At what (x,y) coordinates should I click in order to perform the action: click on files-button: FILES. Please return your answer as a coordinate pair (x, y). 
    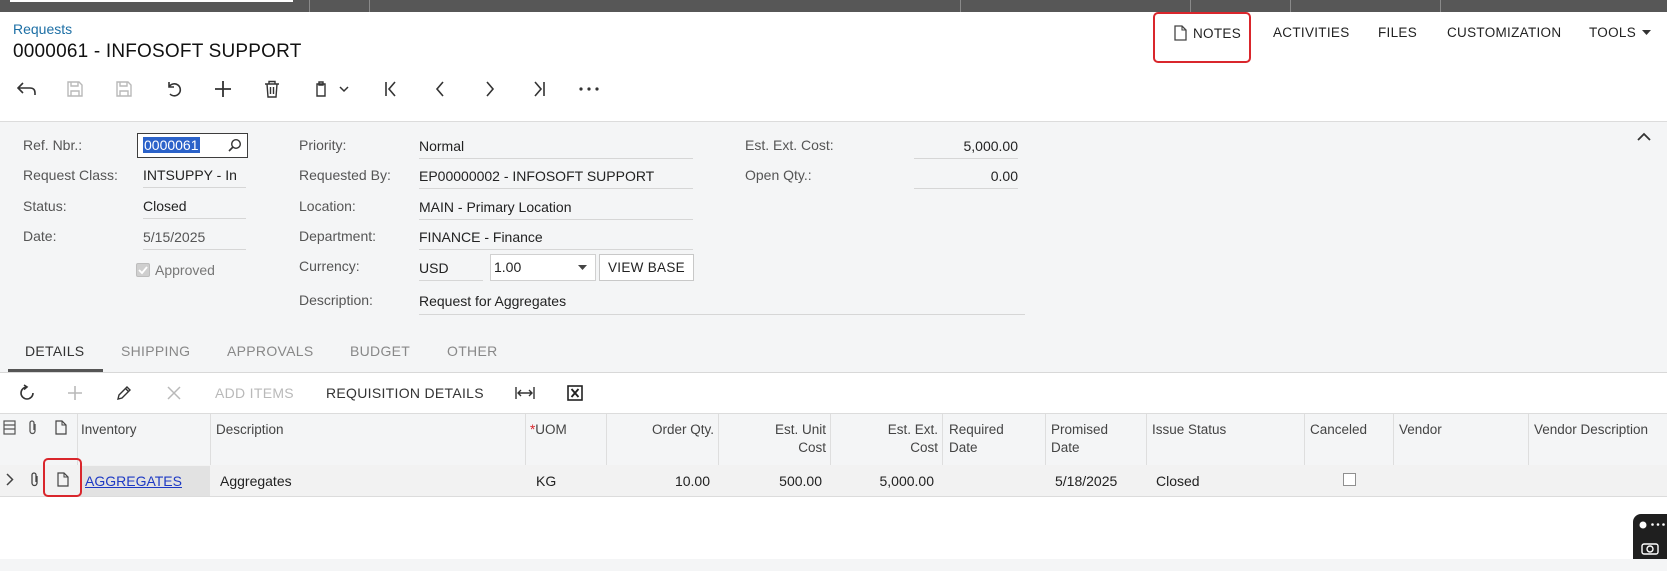
    Looking at the image, I should click on (1397, 32).